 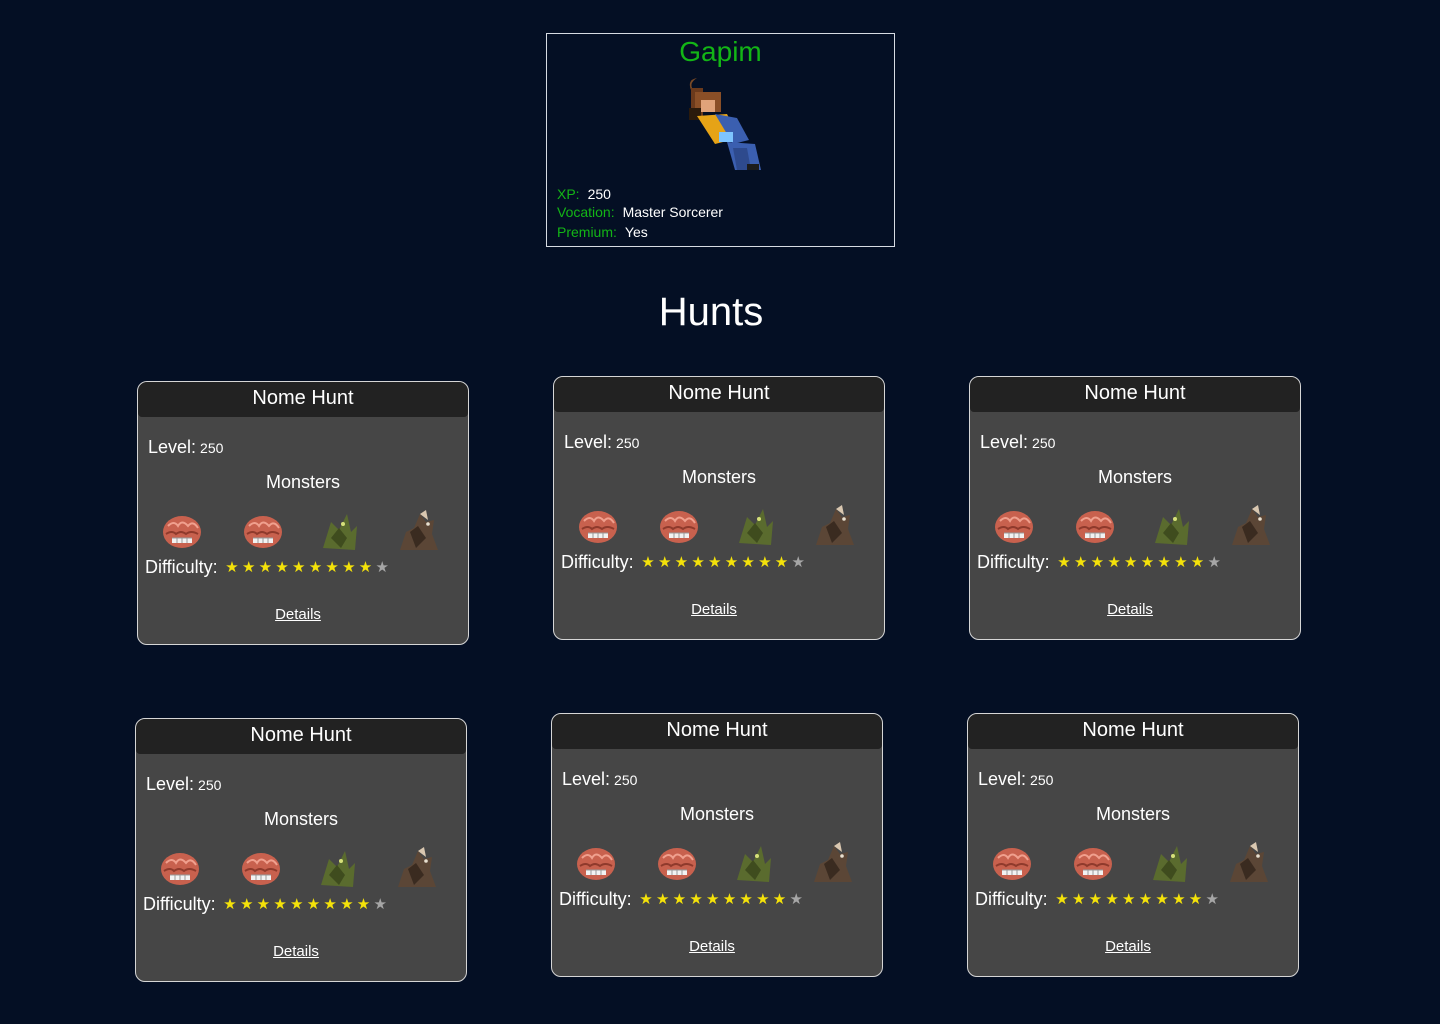 I want to click on xp-value: 250, so click(x=599, y=194).